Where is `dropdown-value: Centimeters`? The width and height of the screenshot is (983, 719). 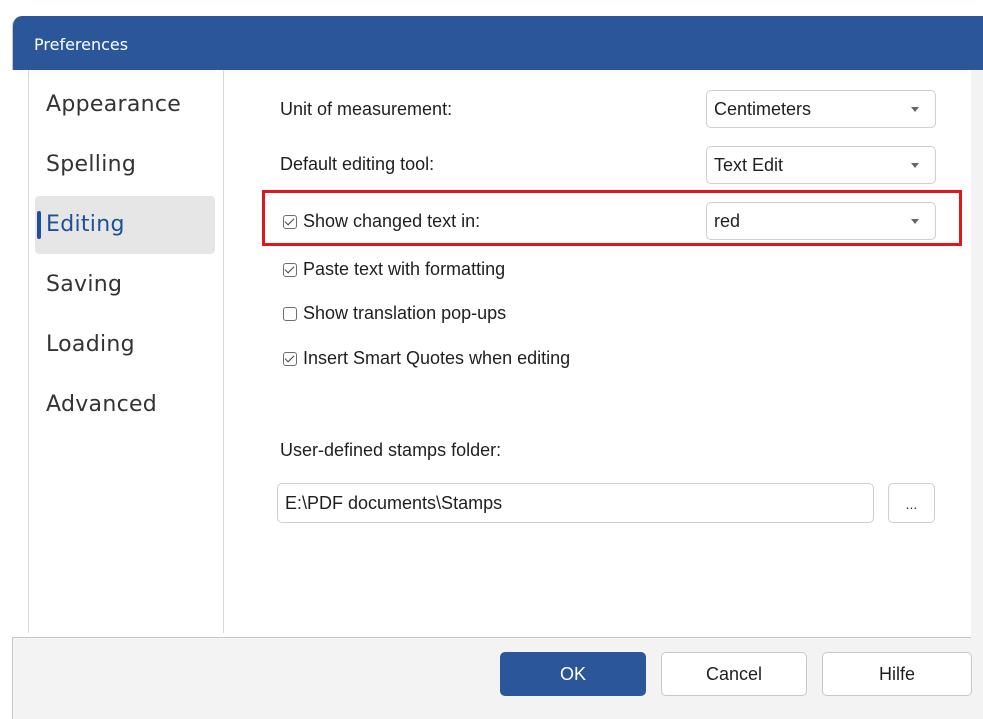 dropdown-value: Centimeters is located at coordinates (763, 109).